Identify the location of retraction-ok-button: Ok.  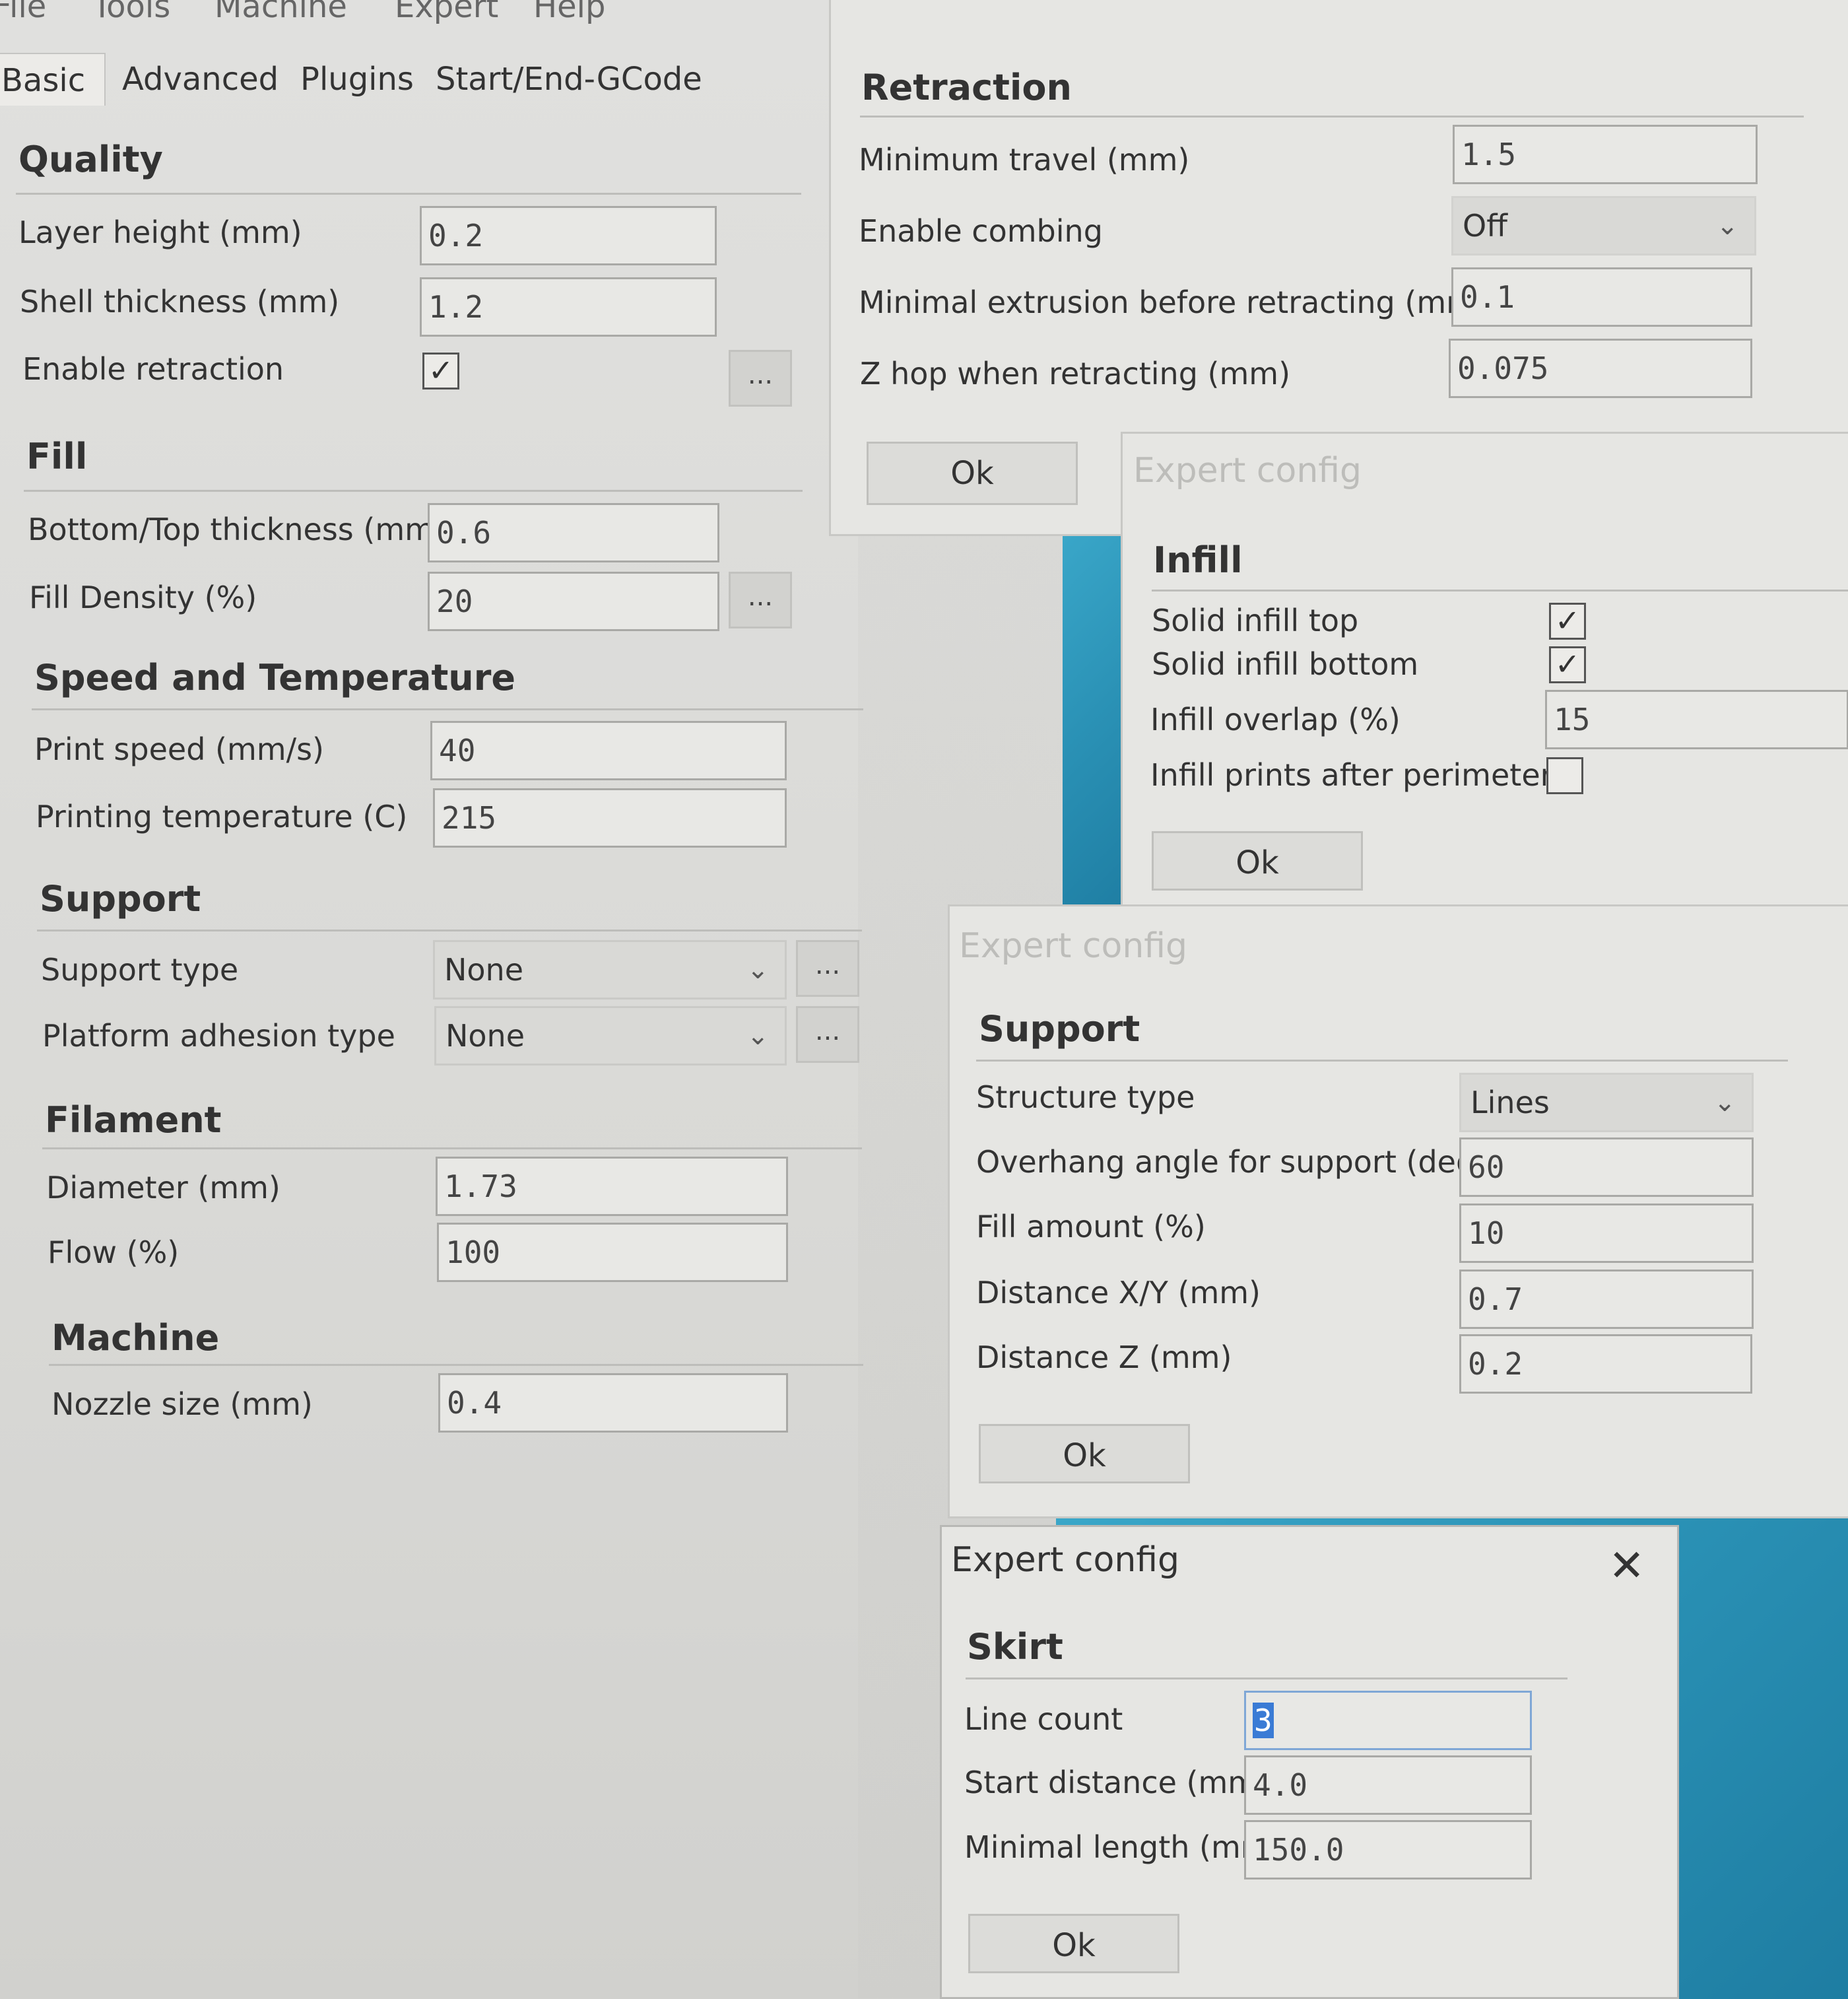
(972, 473).